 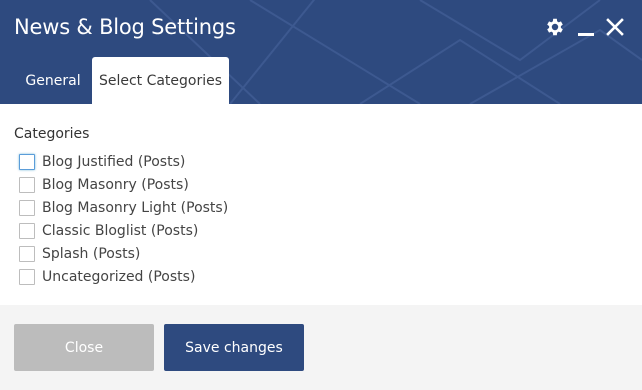 I want to click on category-item: Blog Masonry Light (Posts), so click(x=123, y=207).